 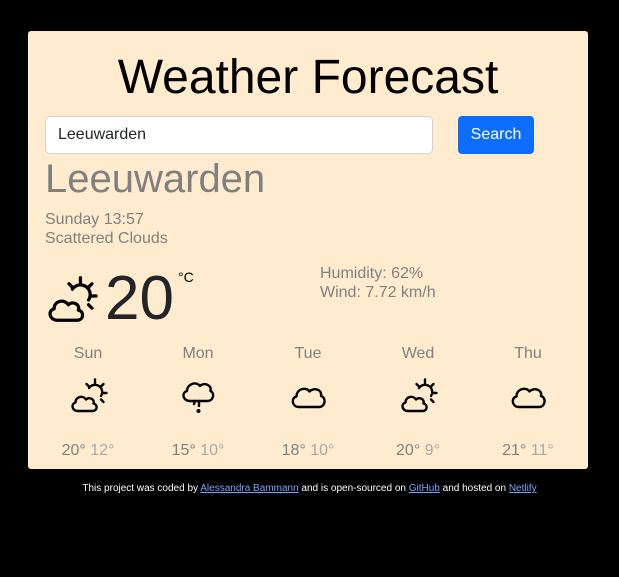 What do you see at coordinates (542, 450) in the screenshot?
I see `forecast-min: 11°` at bounding box center [542, 450].